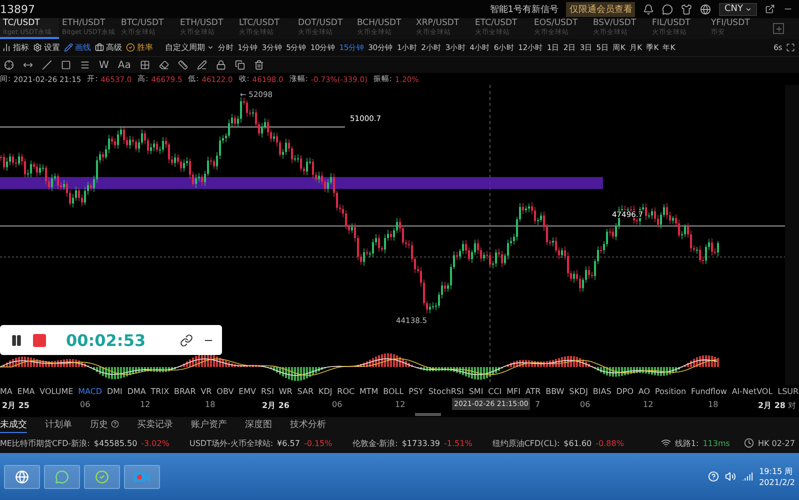 Image resolution: width=799 pixels, height=500 pixels. What do you see at coordinates (104, 65) in the screenshot?
I see `text-tool: W` at bounding box center [104, 65].